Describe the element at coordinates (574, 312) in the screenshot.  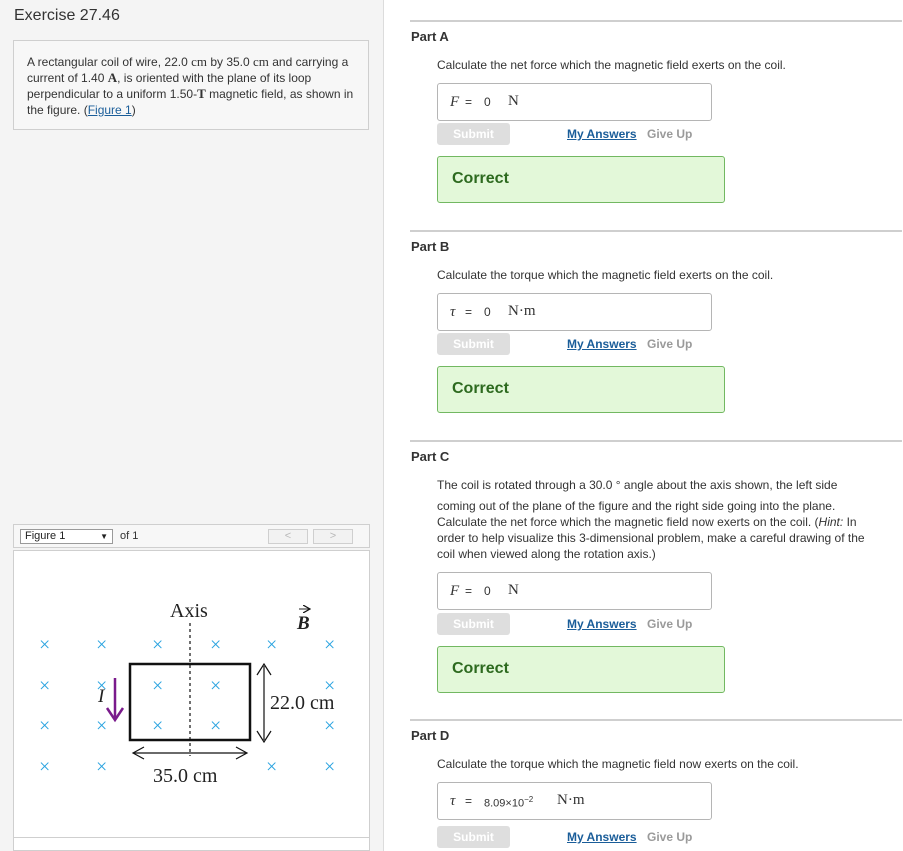
I see `part-b-answer-field: τ = 0 N·m` at that location.